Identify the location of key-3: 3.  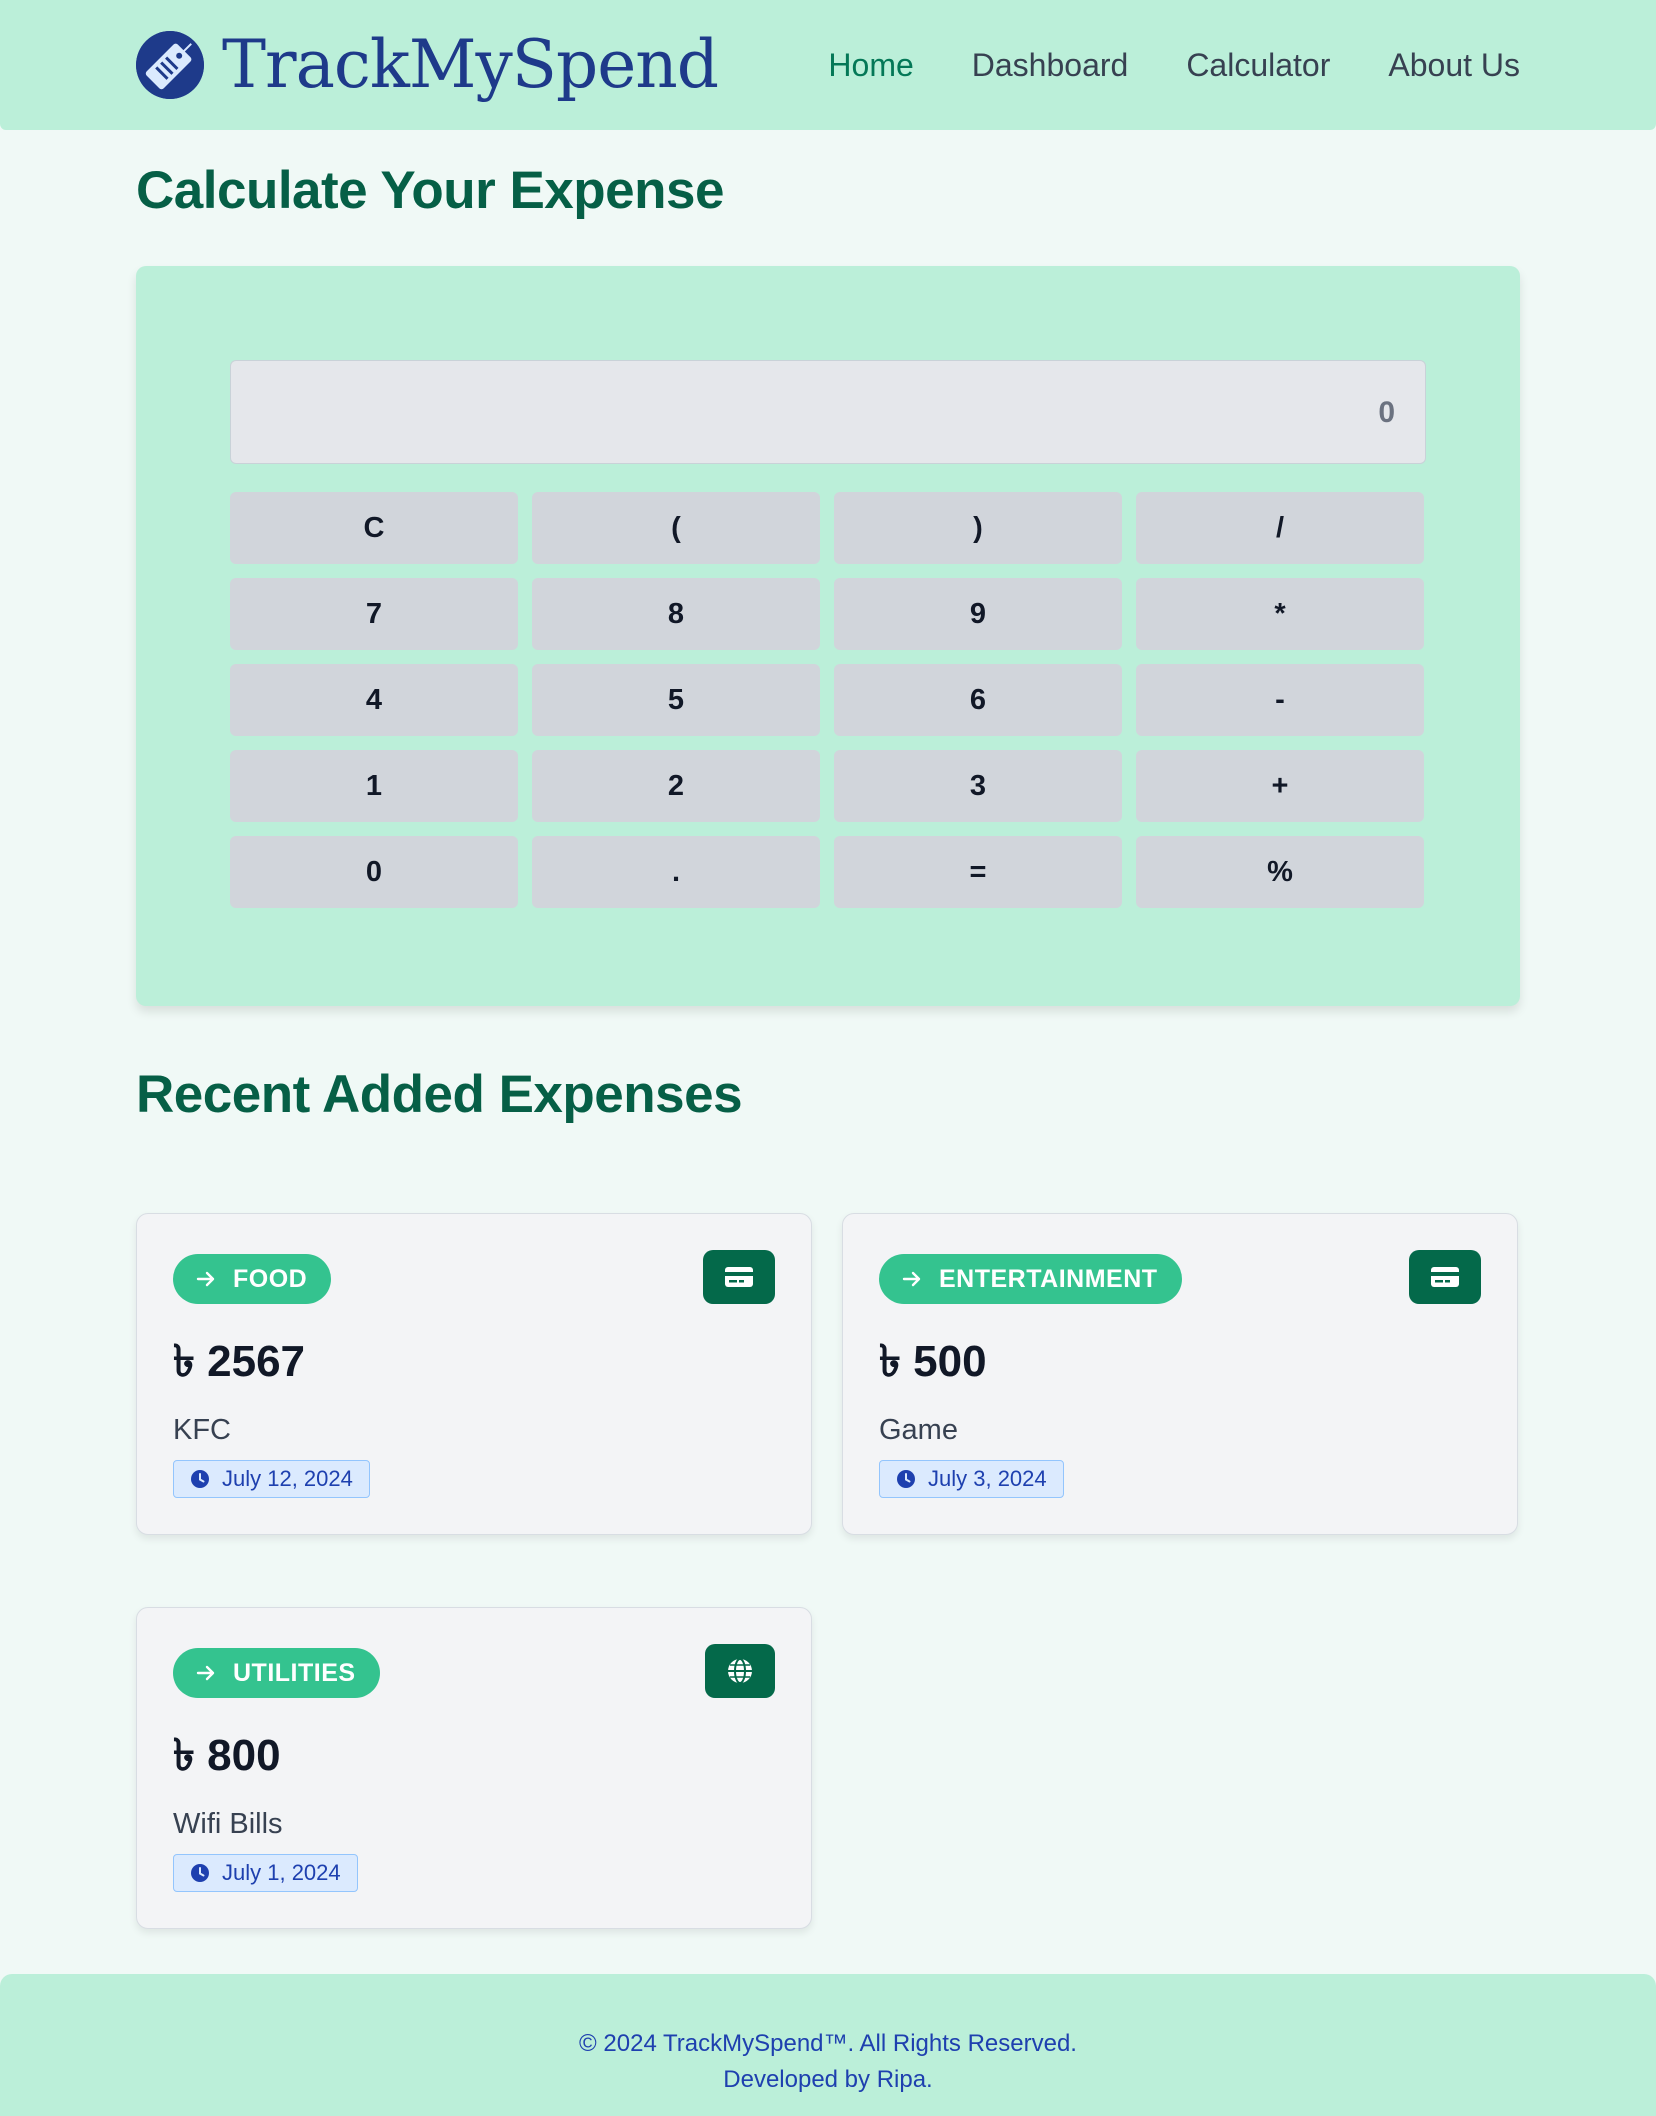
(978, 786).